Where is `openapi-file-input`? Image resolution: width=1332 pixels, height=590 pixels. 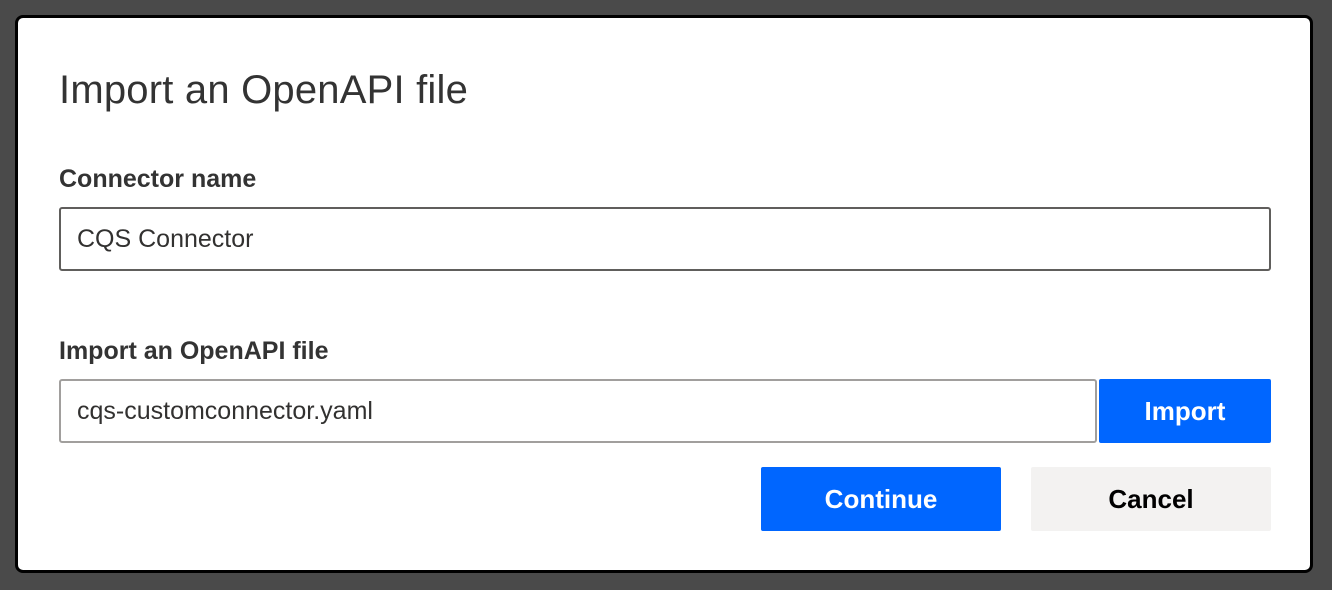
openapi-file-input is located at coordinates (578, 411).